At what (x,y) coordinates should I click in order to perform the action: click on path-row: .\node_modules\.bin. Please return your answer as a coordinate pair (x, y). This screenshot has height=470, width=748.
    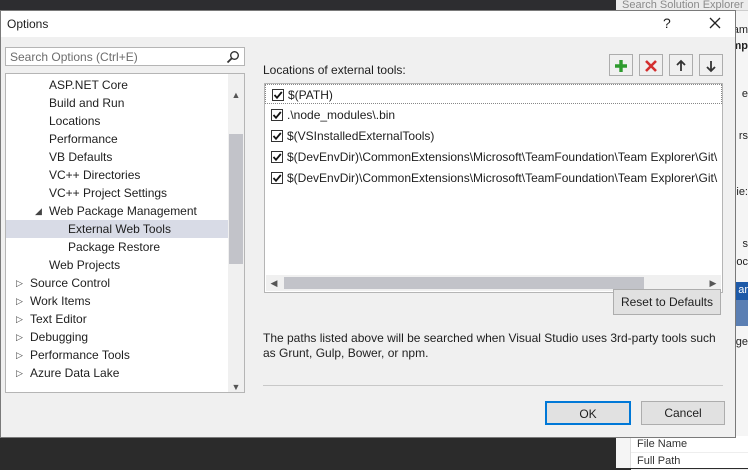
    Looking at the image, I should click on (493, 115).